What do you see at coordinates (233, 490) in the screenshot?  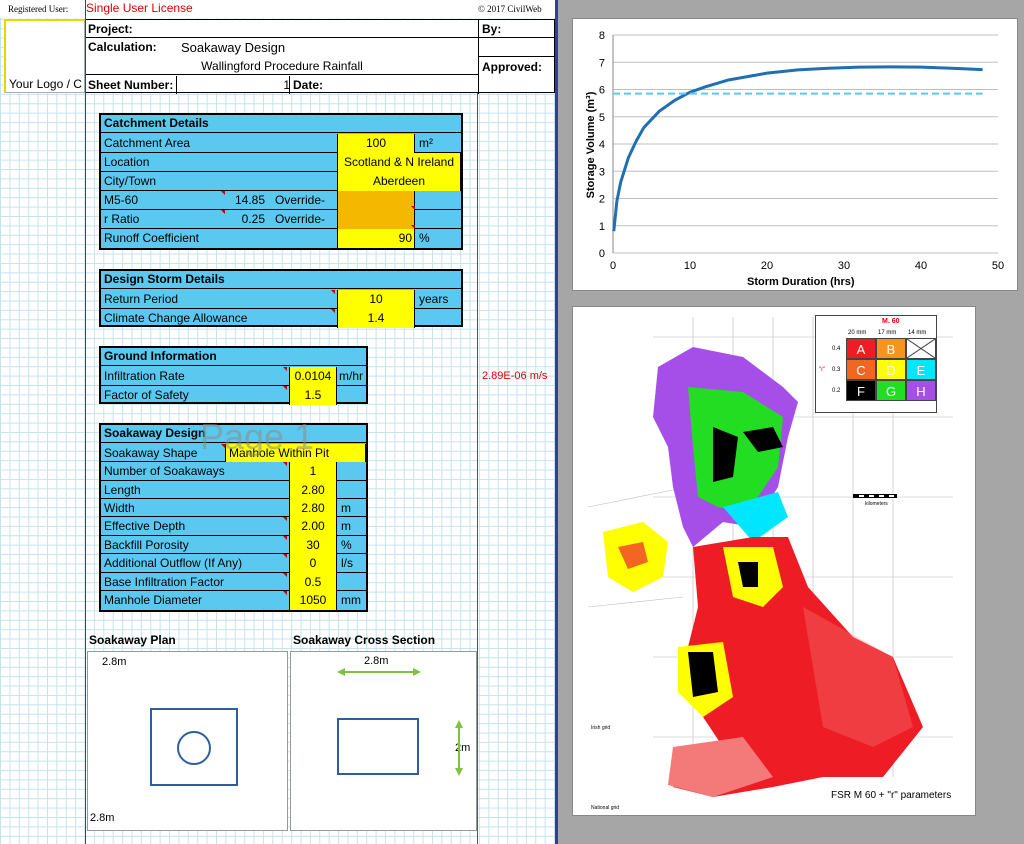 I see `length-row: Length 2.80` at bounding box center [233, 490].